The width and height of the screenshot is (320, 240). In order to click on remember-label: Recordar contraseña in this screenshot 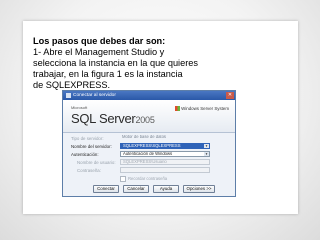, I will do `click(148, 178)`.